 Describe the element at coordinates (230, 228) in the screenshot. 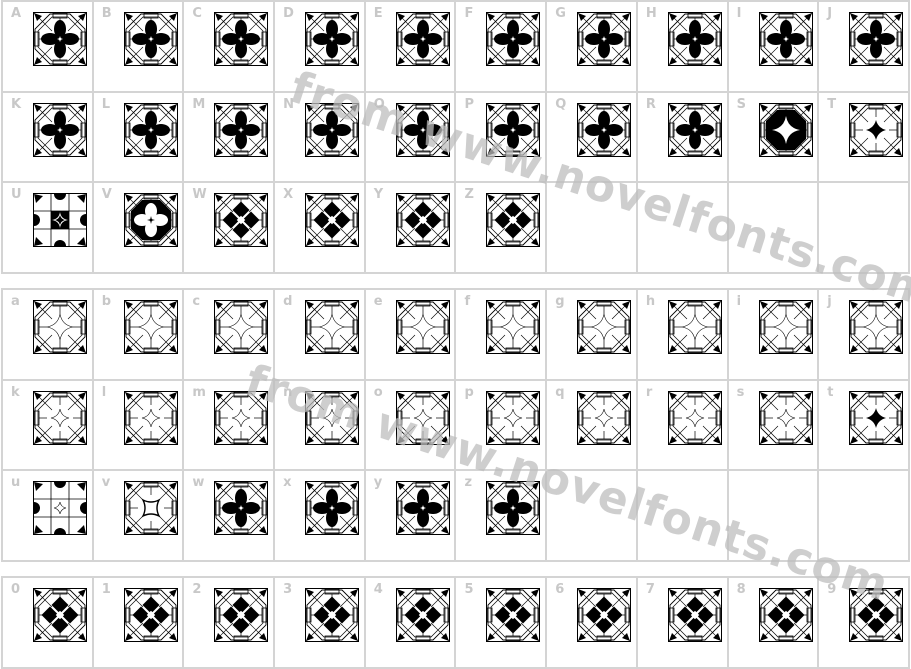

I see `glyph-cell: W` at that location.